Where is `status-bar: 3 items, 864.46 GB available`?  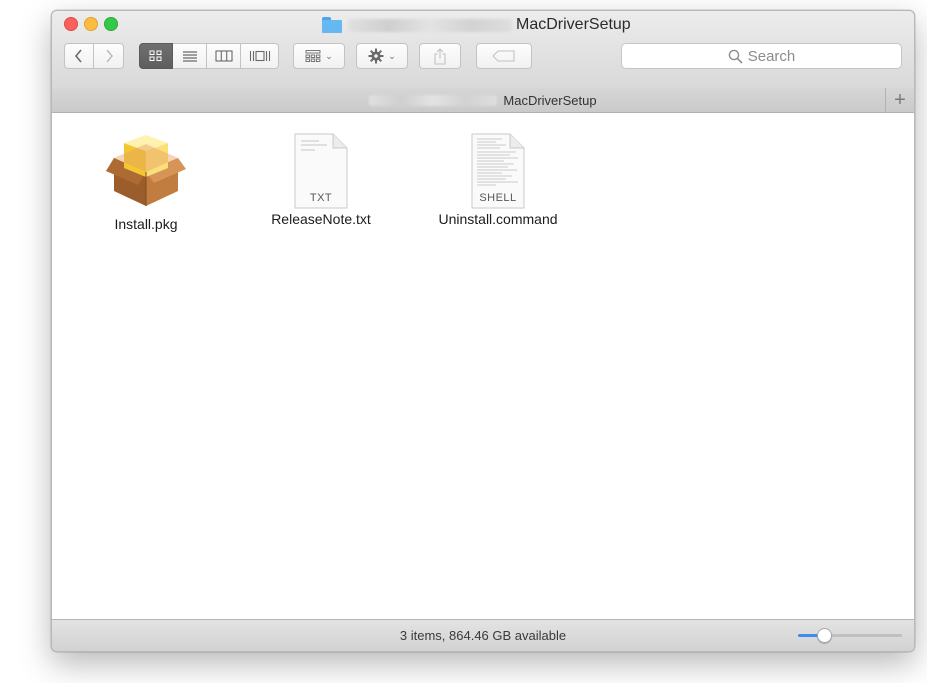
status-bar: 3 items, 864.46 GB available is located at coordinates (483, 635).